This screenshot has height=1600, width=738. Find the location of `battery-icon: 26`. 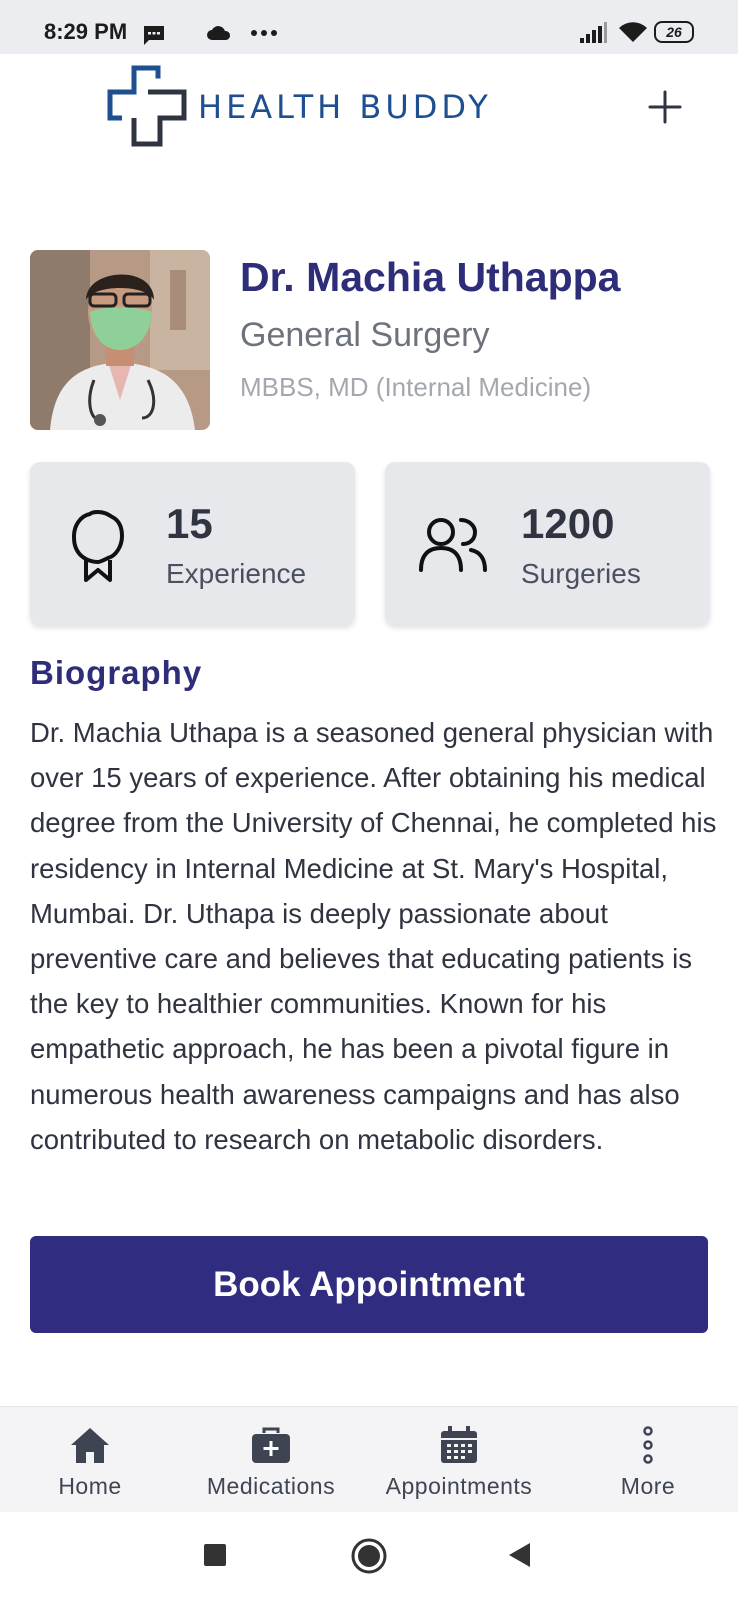

battery-icon: 26 is located at coordinates (674, 32).